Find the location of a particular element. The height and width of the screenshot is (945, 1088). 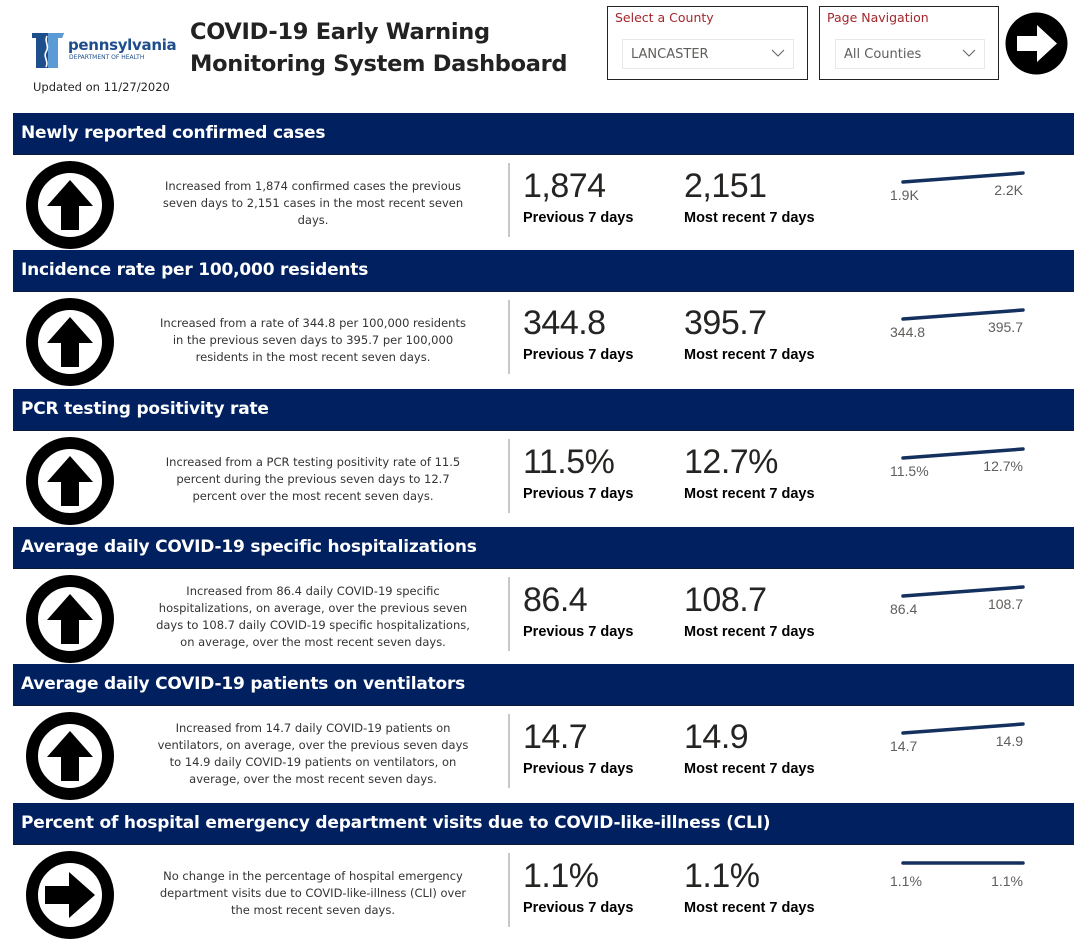

sparkline-end-label: 2.2K is located at coordinates (1008, 190).